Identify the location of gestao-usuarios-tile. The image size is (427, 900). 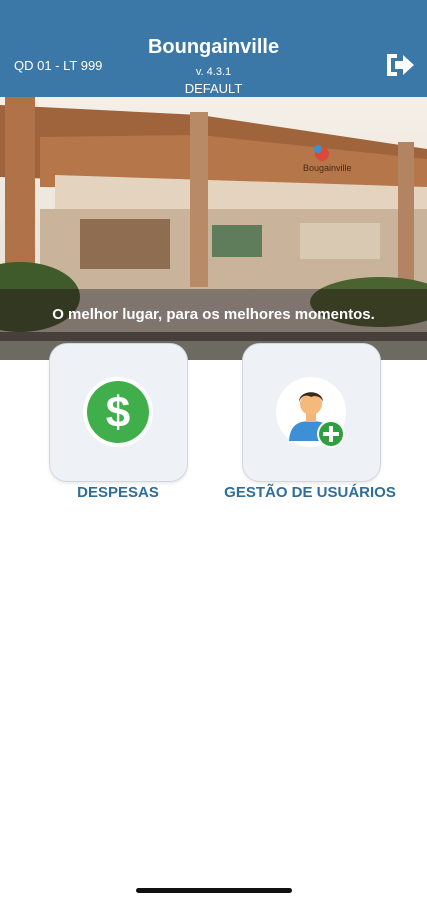
(311, 412).